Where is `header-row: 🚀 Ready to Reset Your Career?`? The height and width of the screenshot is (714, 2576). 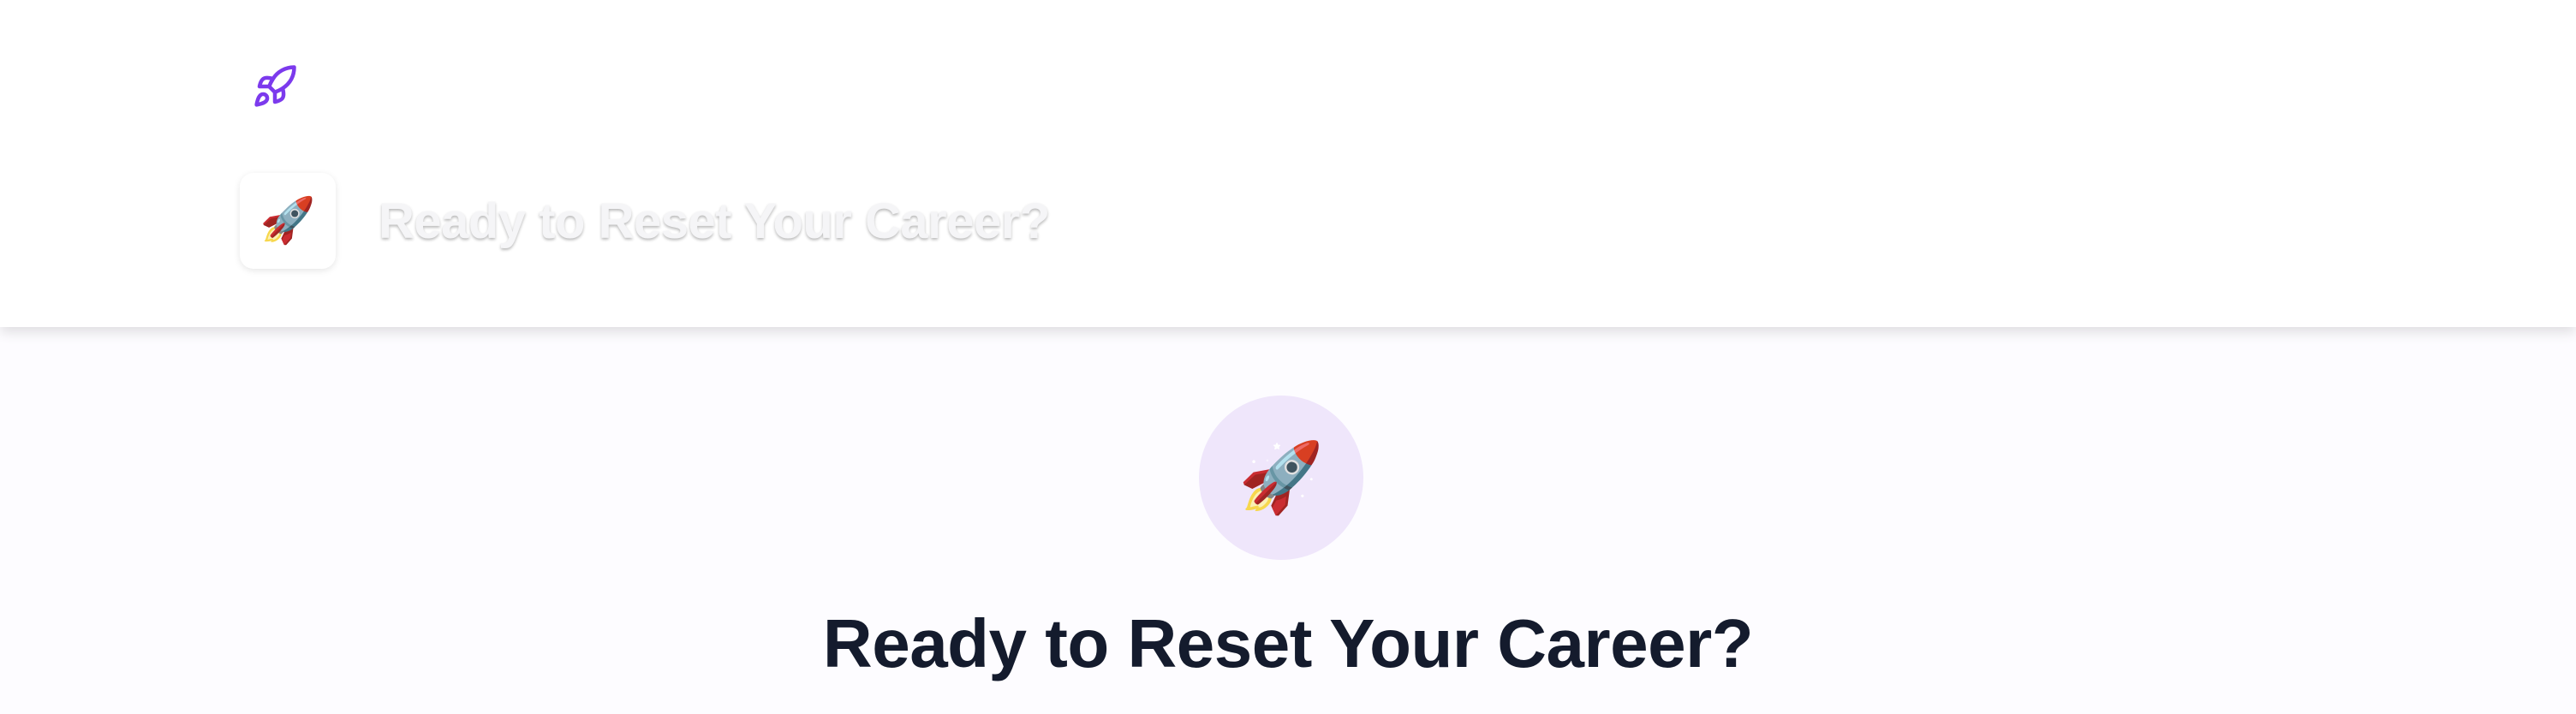
header-row: 🚀 Ready to Reset Your Career? is located at coordinates (645, 221).